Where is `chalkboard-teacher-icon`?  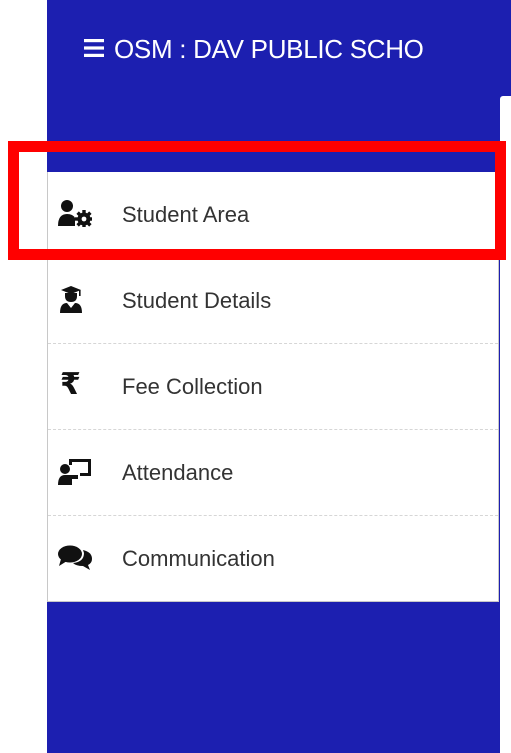
chalkboard-teacher-icon is located at coordinates (75, 471).